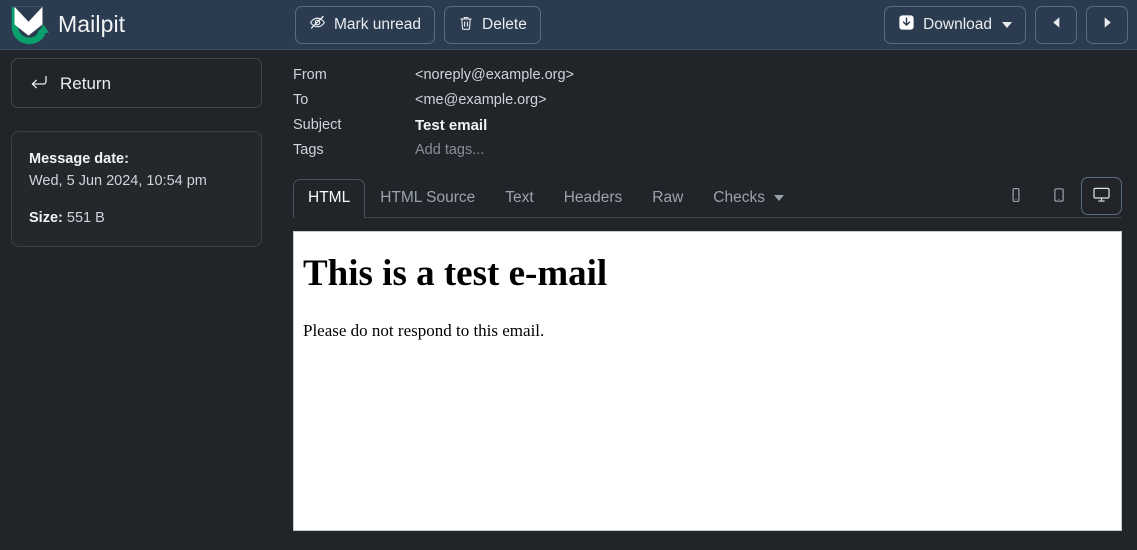 The width and height of the screenshot is (1137, 550). I want to click on return-button: Return, so click(136, 83).